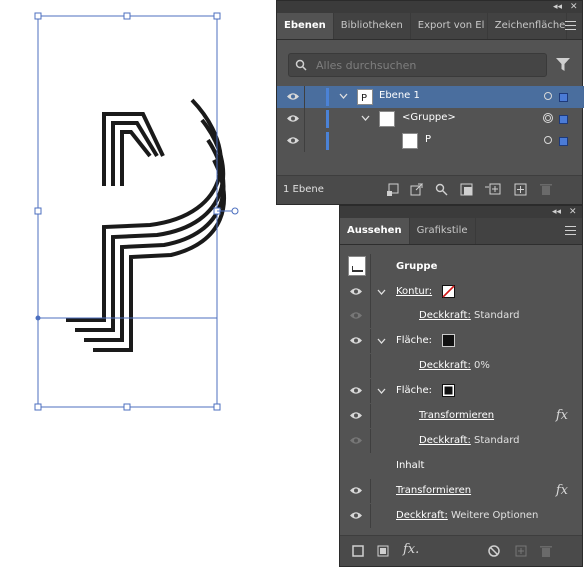 The image size is (587, 578). Describe the element at coordinates (146, 225) in the screenshot. I see `p-artwork` at that location.